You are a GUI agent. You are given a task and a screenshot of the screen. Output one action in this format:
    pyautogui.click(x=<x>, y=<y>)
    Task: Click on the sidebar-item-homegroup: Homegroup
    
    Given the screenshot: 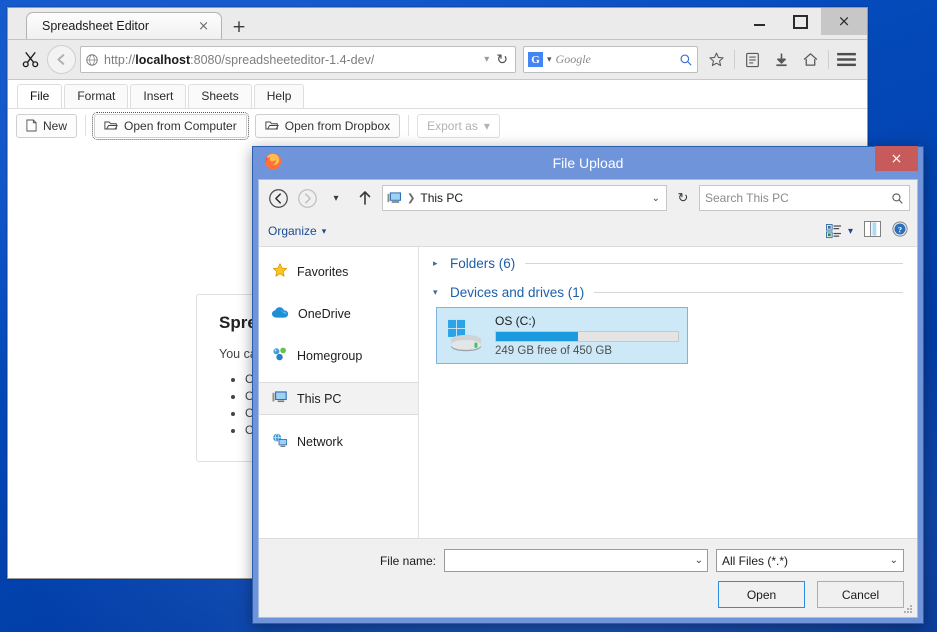 What is the action you would take?
    pyautogui.click(x=338, y=355)
    